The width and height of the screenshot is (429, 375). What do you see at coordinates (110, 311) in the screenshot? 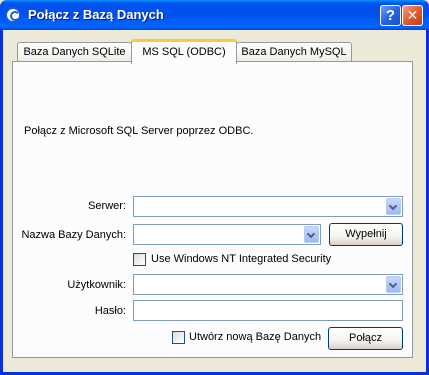
I see `password-label: Hasło:` at bounding box center [110, 311].